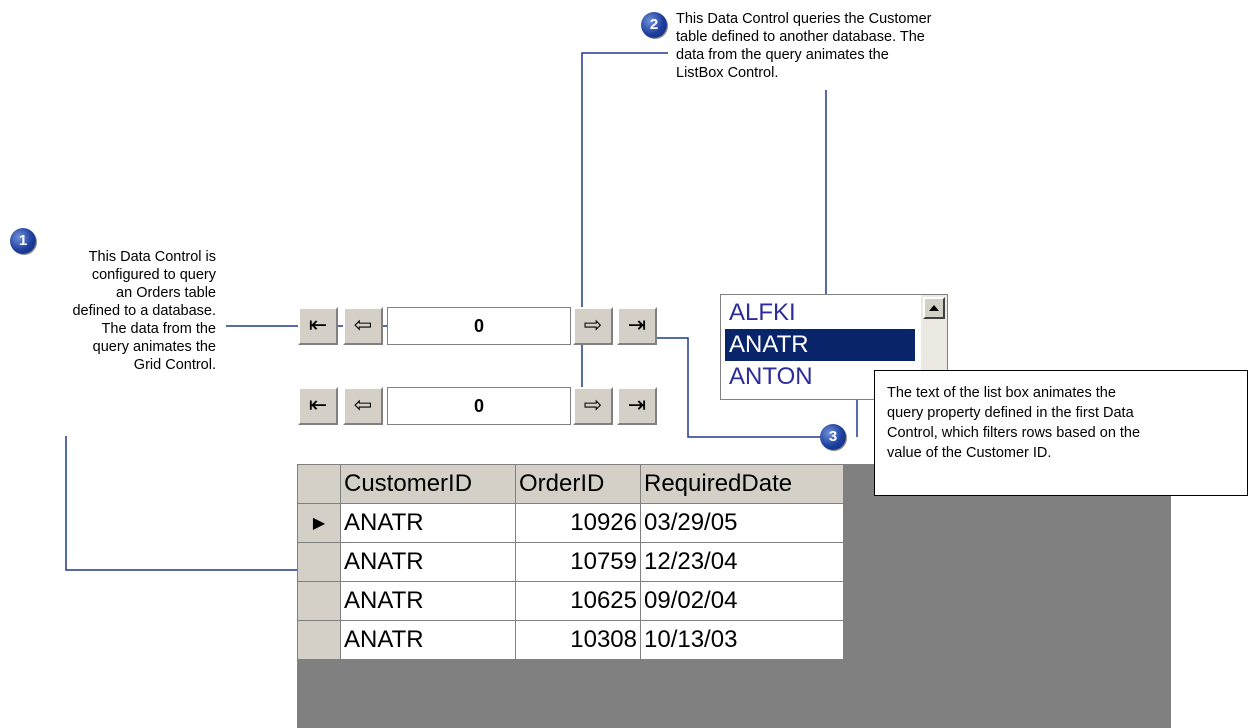 The height and width of the screenshot is (728, 1251). Describe the element at coordinates (319, 523) in the screenshot. I see `current-row-marker-icon: ▶` at that location.